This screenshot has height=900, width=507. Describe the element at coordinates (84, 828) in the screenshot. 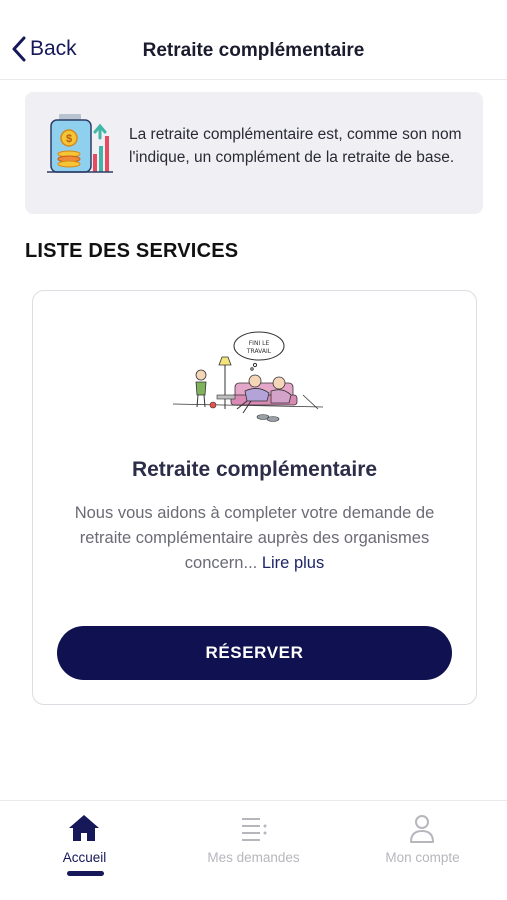

I see `home-icon` at that location.